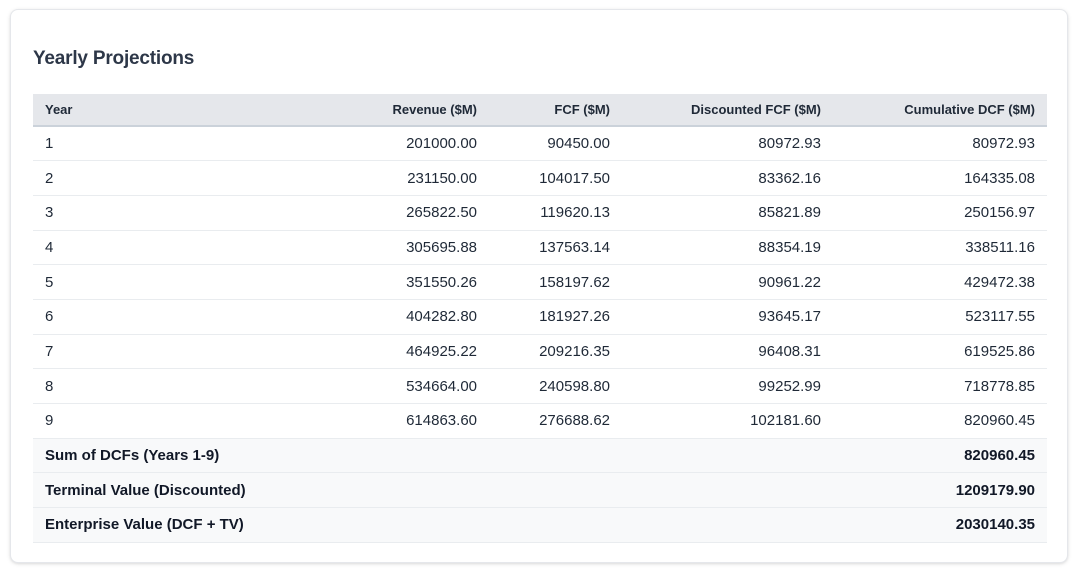 The height and width of the screenshot is (578, 1080). I want to click on cell-cumulative-dcf: 429472.38, so click(940, 282).